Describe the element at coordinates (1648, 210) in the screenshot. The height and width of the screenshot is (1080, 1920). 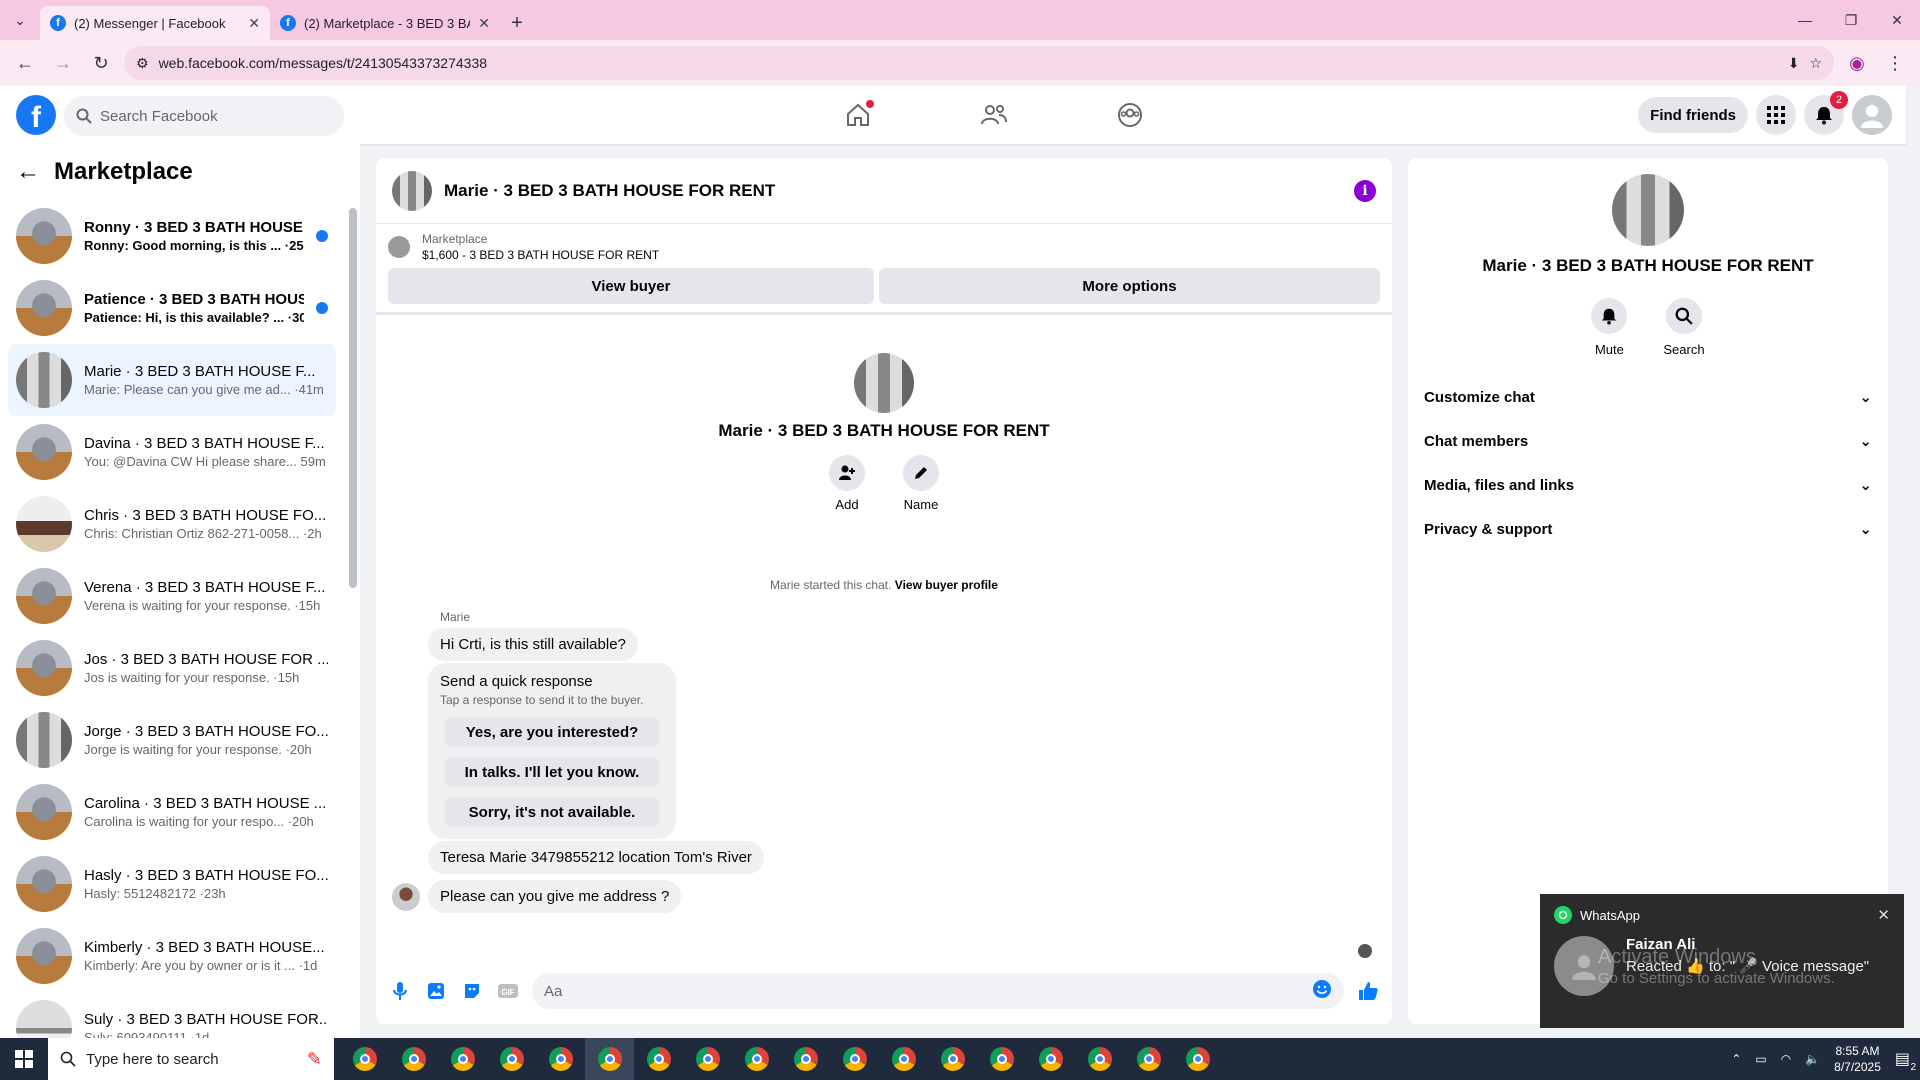
I see `details-avatar` at that location.